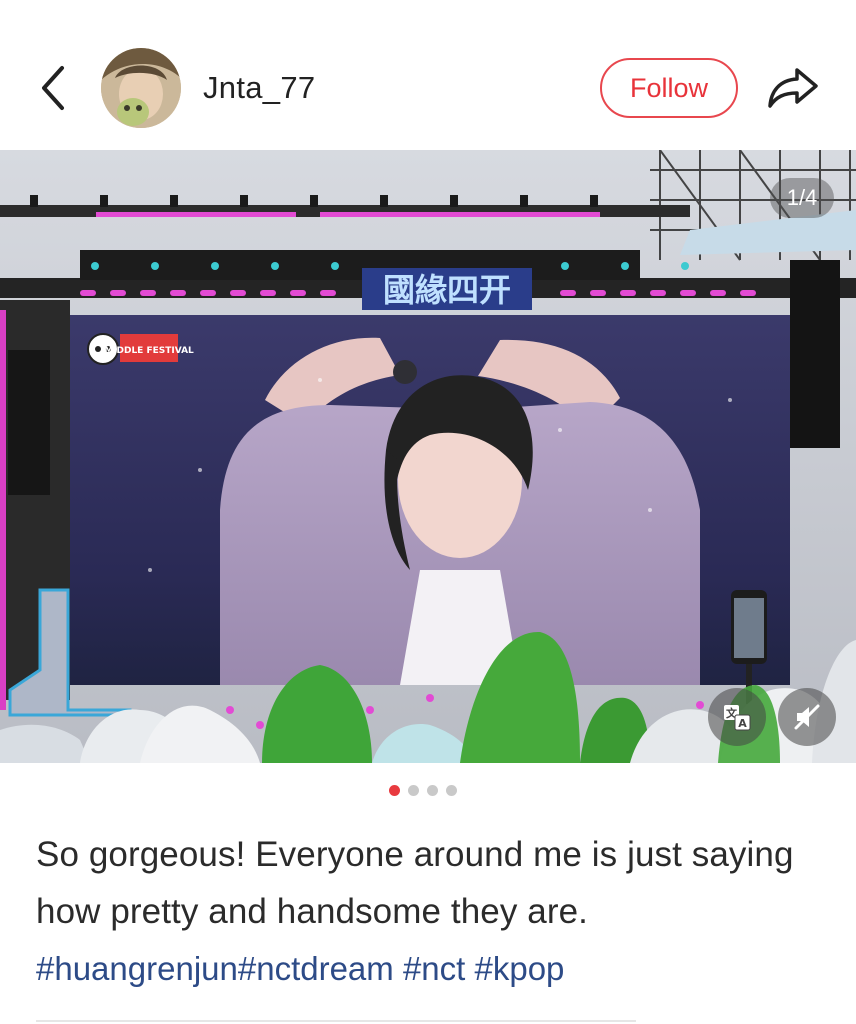 The image size is (856, 1024). What do you see at coordinates (141, 88) in the screenshot?
I see `avatar` at bounding box center [141, 88].